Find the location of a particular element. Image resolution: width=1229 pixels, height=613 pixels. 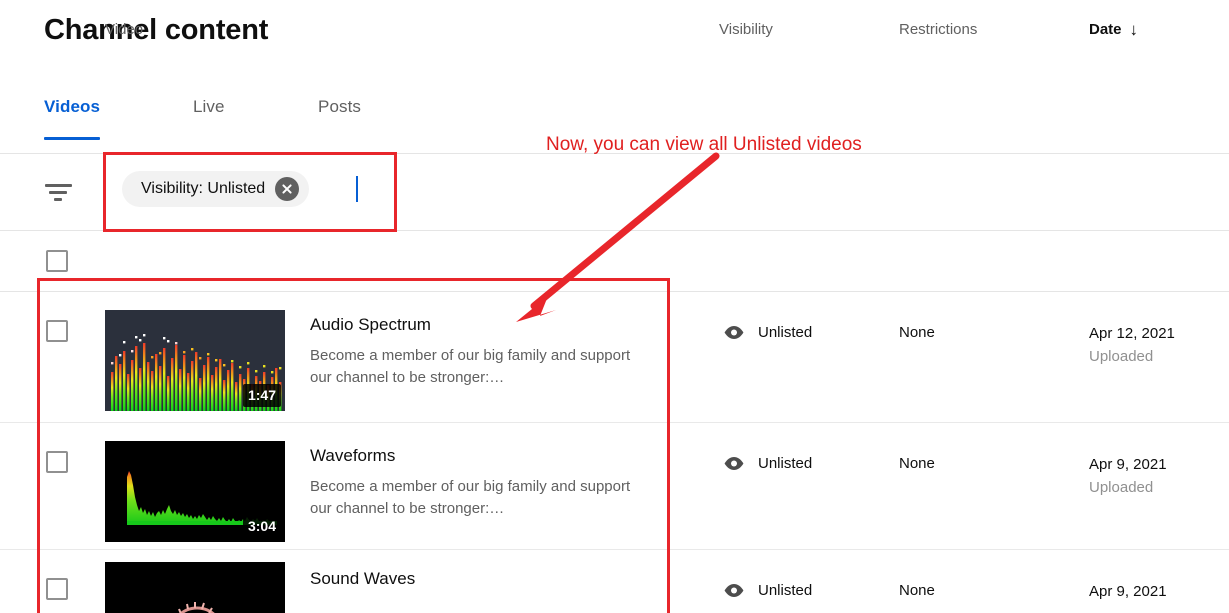

tab-bar: Videos Live Posts is located at coordinates (614, 123).